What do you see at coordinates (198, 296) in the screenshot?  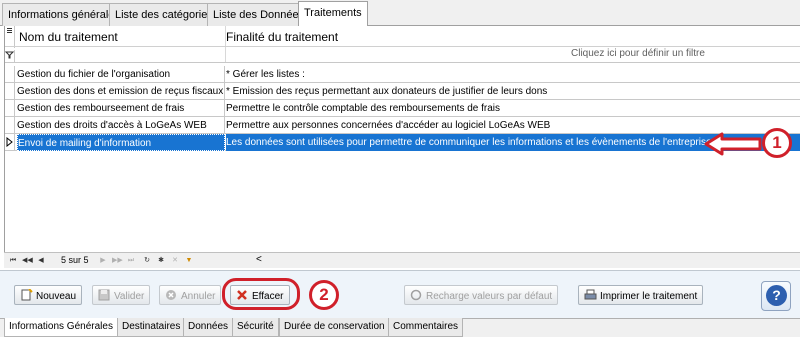 I see `annuler-label: Annuler` at bounding box center [198, 296].